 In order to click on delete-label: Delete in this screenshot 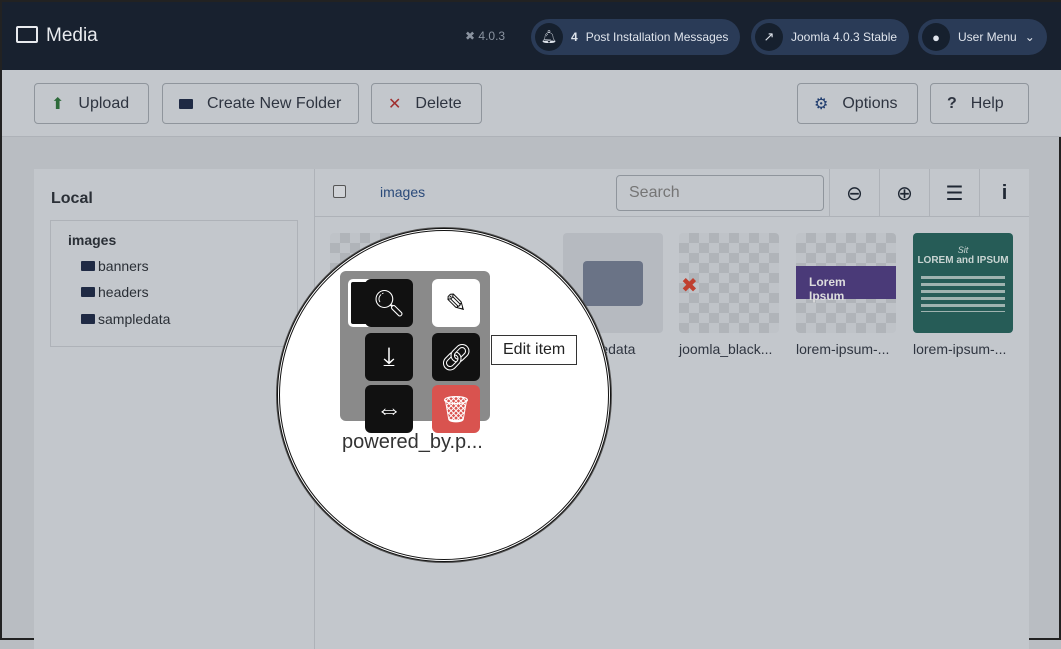, I will do `click(438, 103)`.